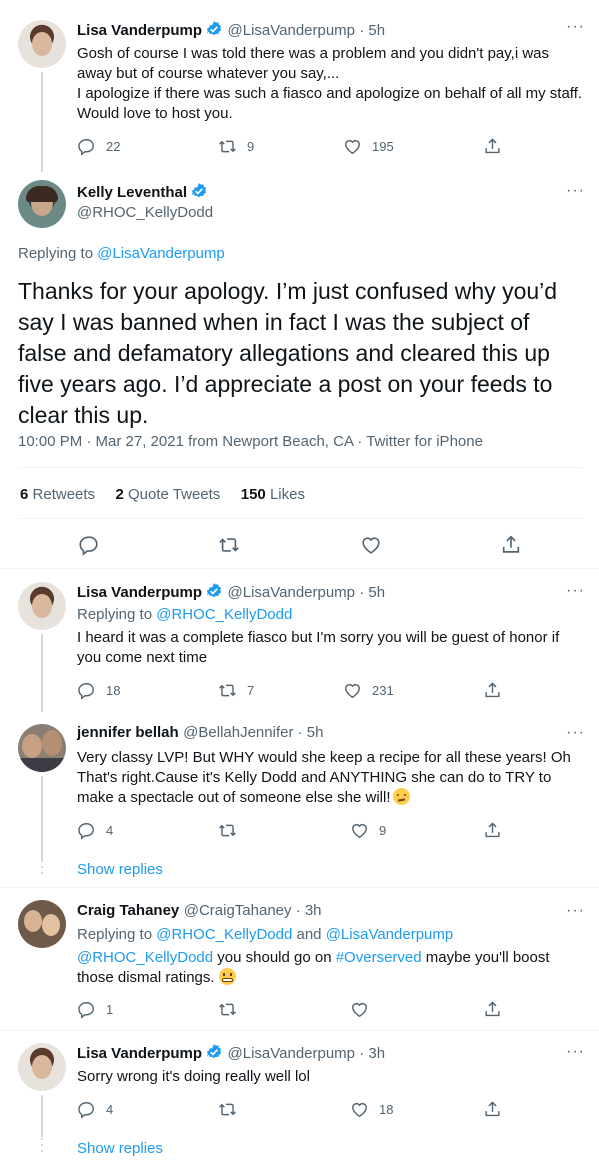  Describe the element at coordinates (368, 146) in the screenshot. I see `like-button: 195` at that location.